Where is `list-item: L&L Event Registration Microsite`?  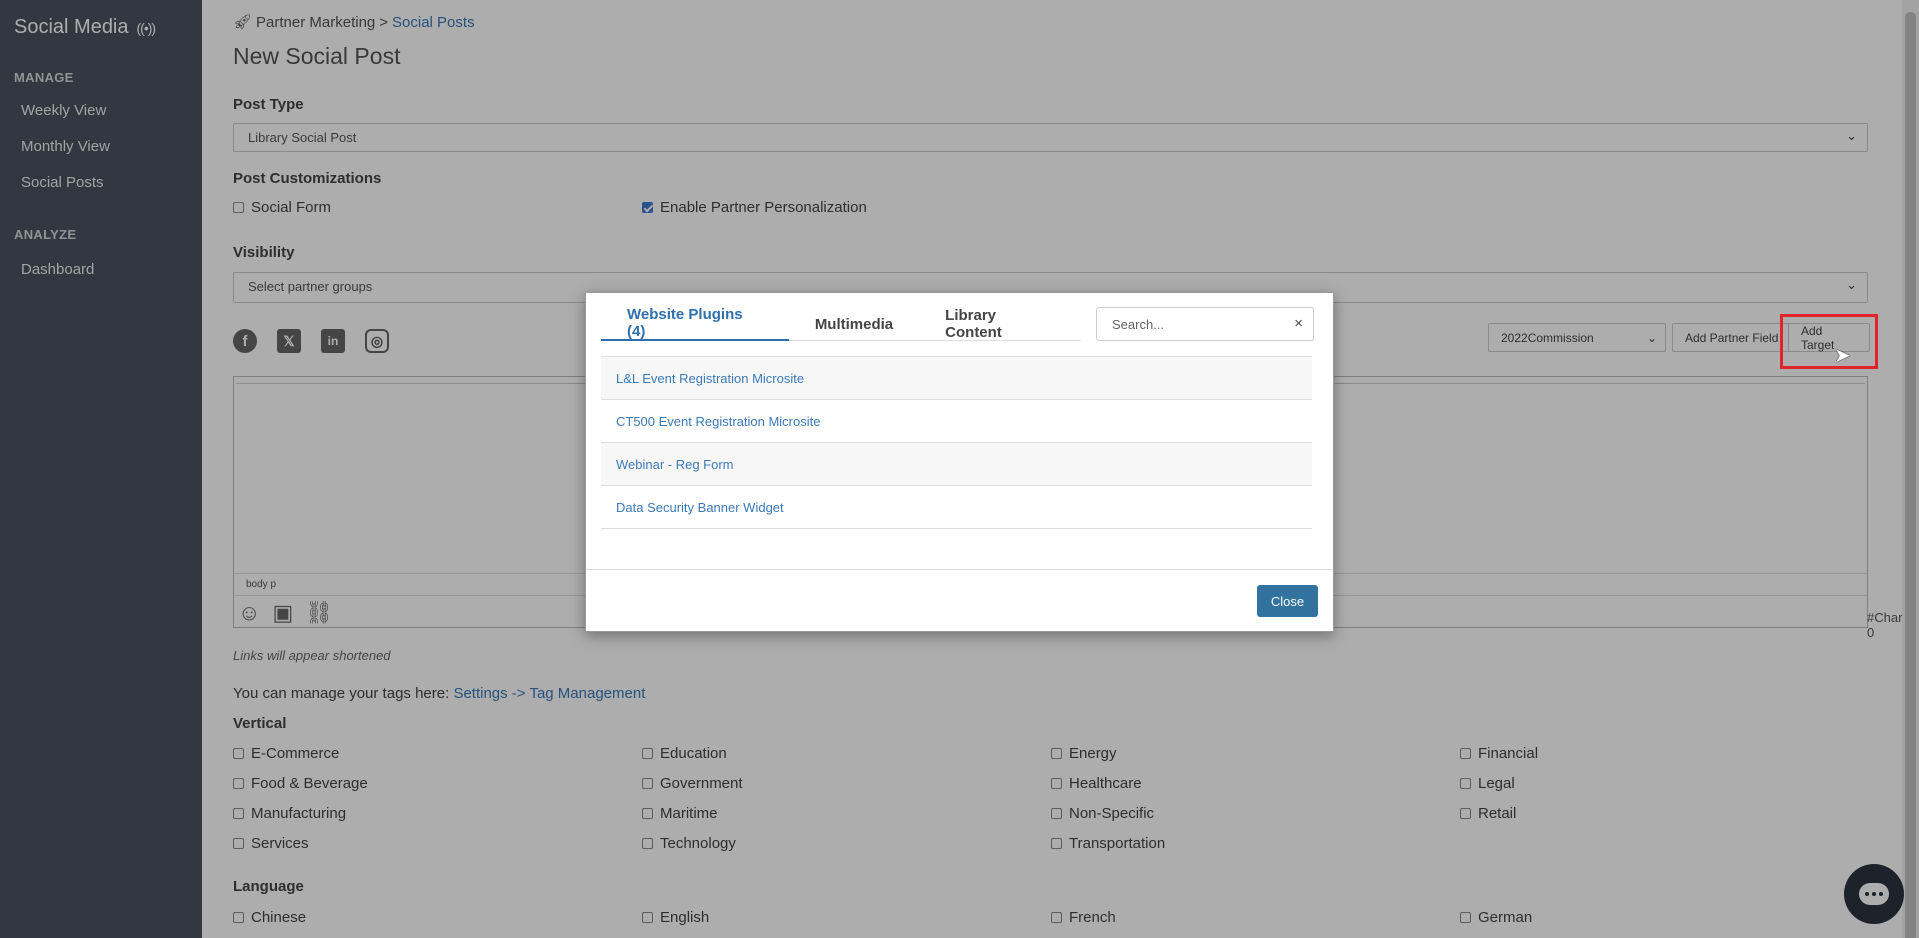 list-item: L&L Event Registration Microsite is located at coordinates (956, 378).